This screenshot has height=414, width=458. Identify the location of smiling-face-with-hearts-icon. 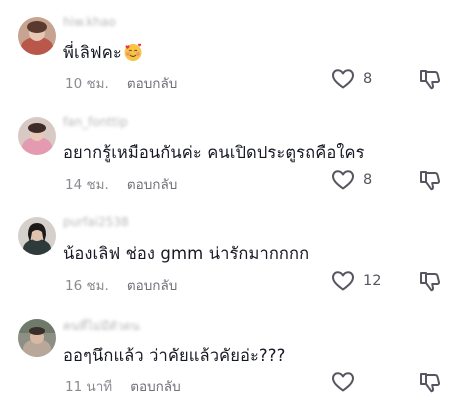
(133, 52).